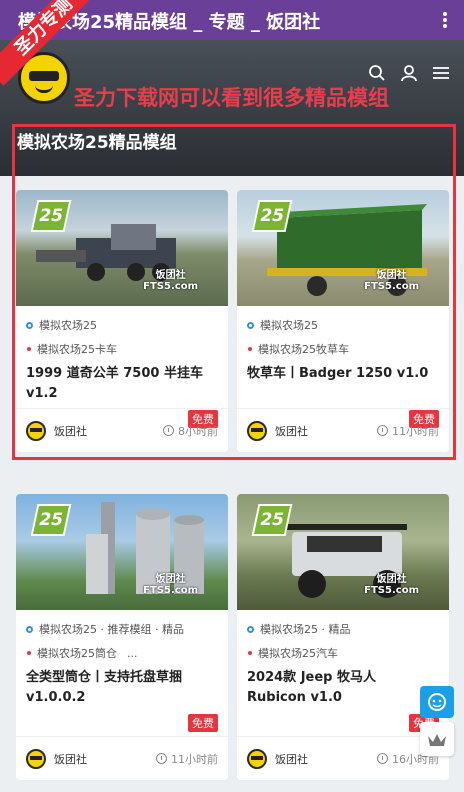 This screenshot has height=792, width=464. Describe the element at coordinates (437, 702) in the screenshot. I see `customer-service-icon` at that location.